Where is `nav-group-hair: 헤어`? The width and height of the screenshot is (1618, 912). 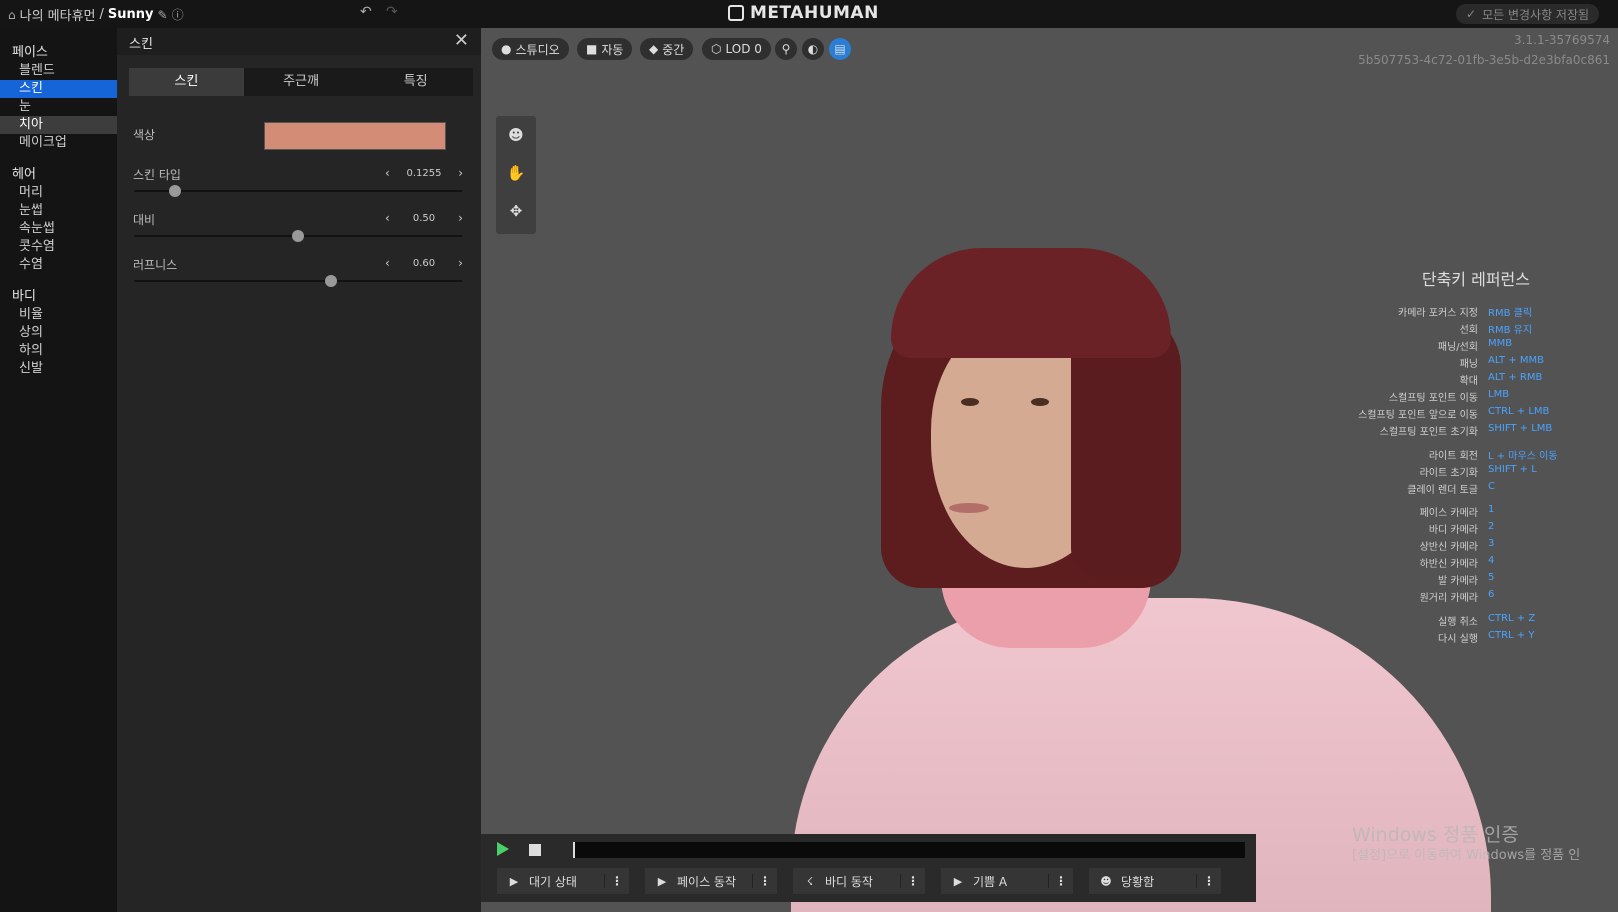
nav-group-hair: 헤어 is located at coordinates (58, 175).